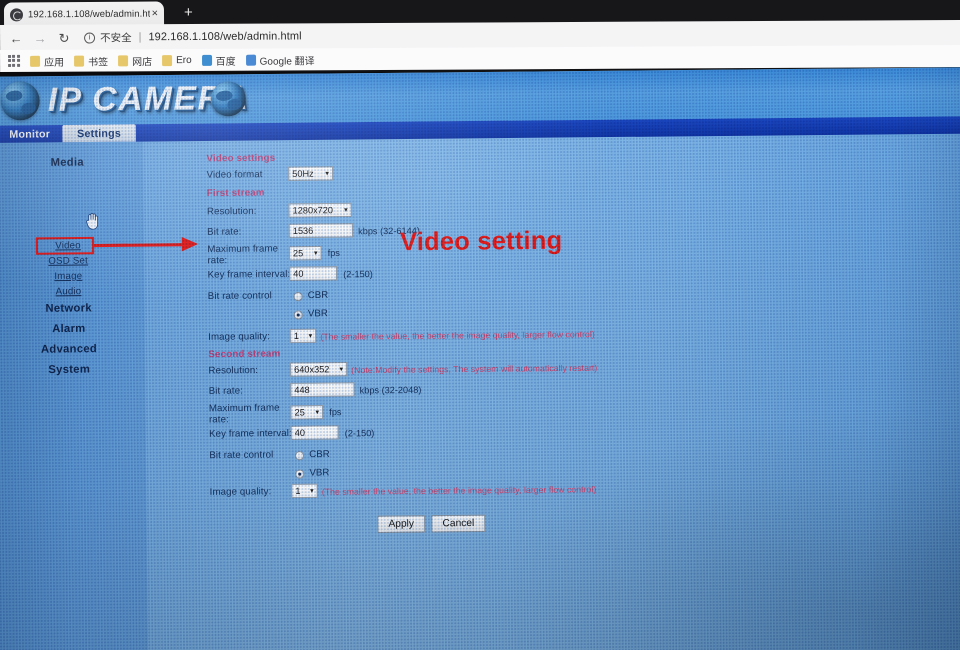 This screenshot has width=960, height=650. I want to click on bookmark-label: 书签, so click(98, 62).